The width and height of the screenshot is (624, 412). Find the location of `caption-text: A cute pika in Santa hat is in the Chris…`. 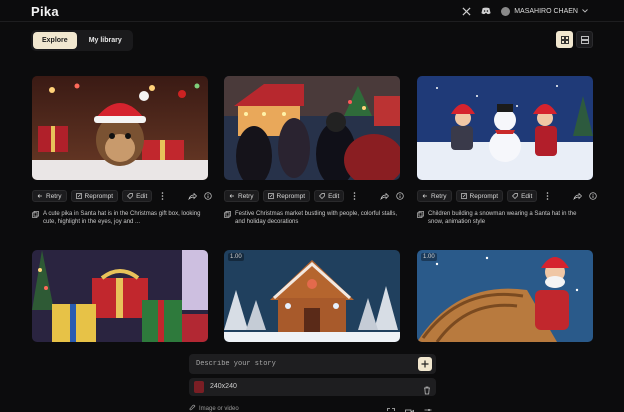

caption-text: A cute pika in Santa hat is in the Chris… is located at coordinates (122, 218).